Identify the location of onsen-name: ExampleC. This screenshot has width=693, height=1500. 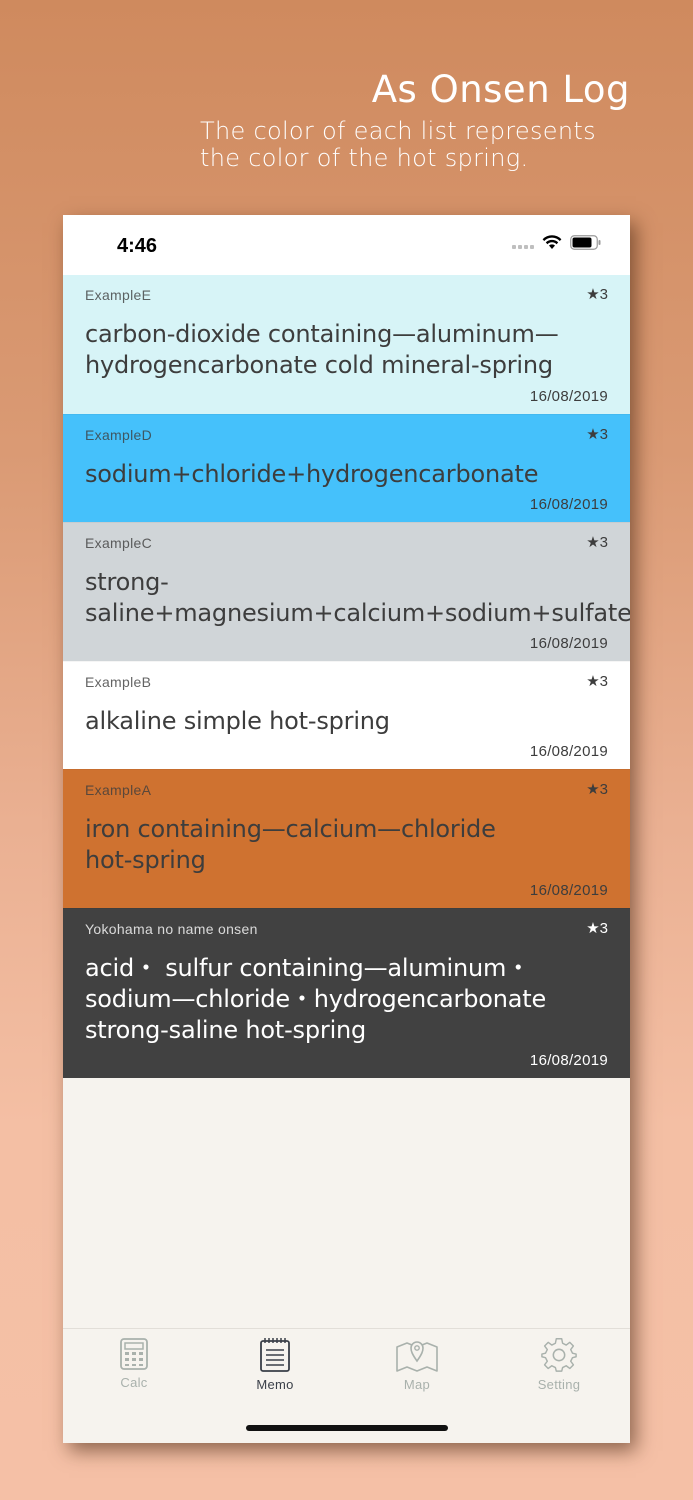
(118, 543).